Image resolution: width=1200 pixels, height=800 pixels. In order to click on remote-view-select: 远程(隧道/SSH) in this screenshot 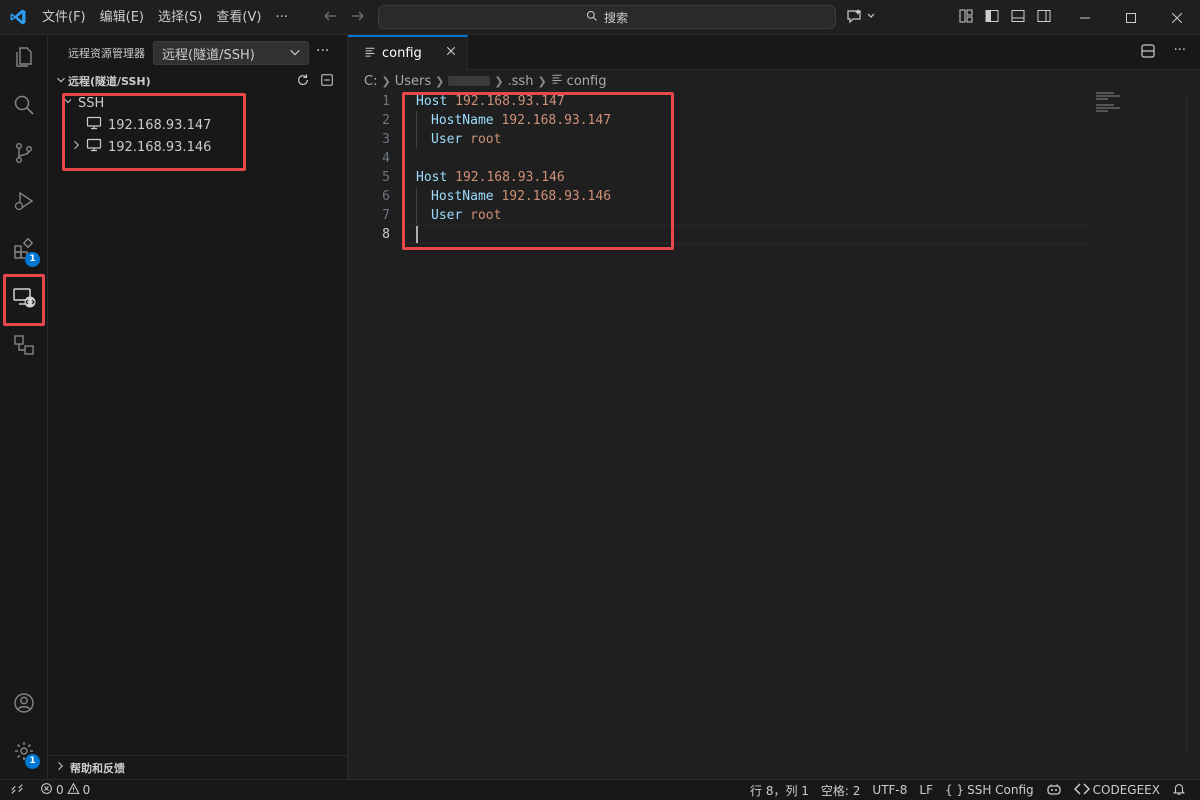, I will do `click(231, 53)`.